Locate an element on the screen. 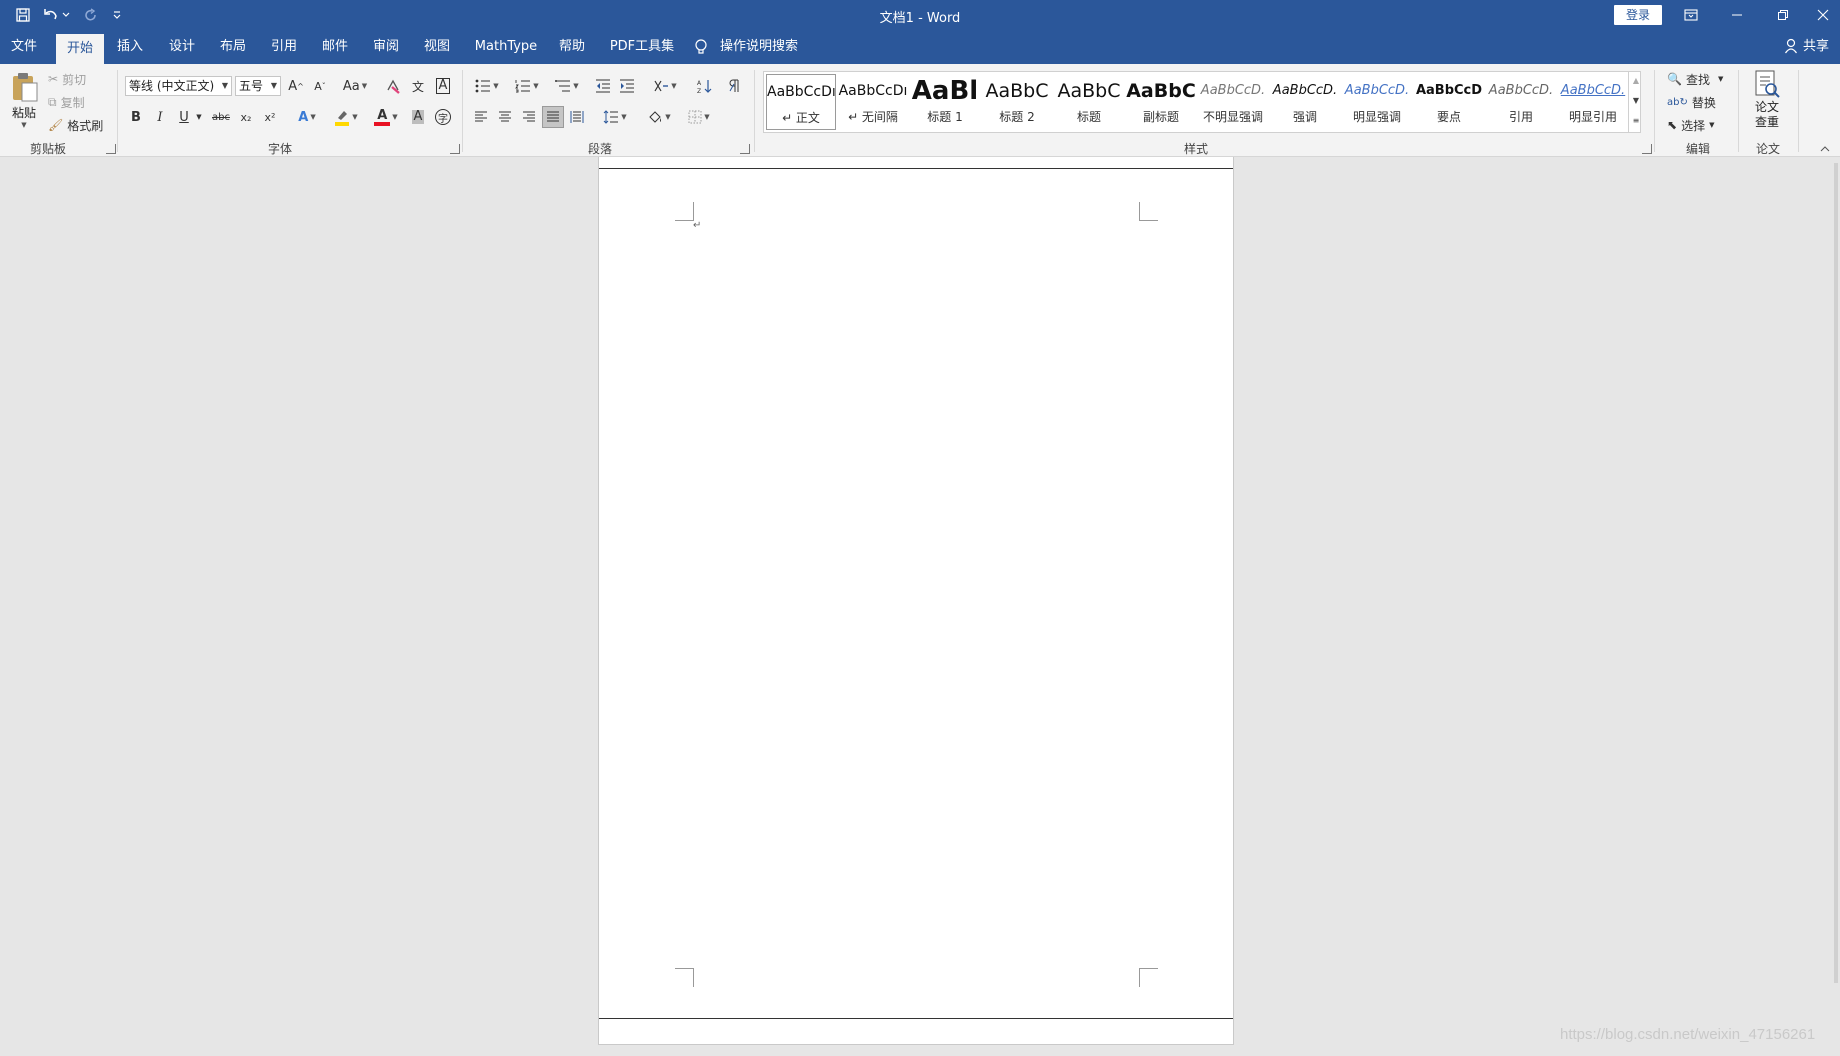  style-heading-1: AaBl 标题 1 is located at coordinates (945, 102).